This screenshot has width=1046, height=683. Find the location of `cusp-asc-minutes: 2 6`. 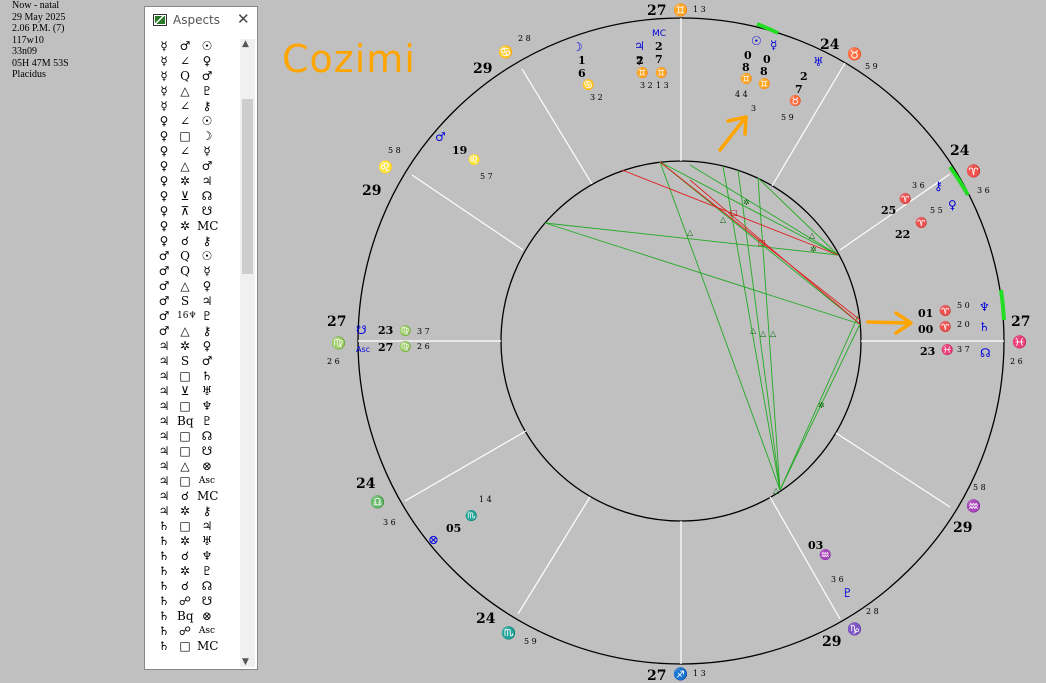

cusp-asc-minutes: 2 6 is located at coordinates (1016, 361).